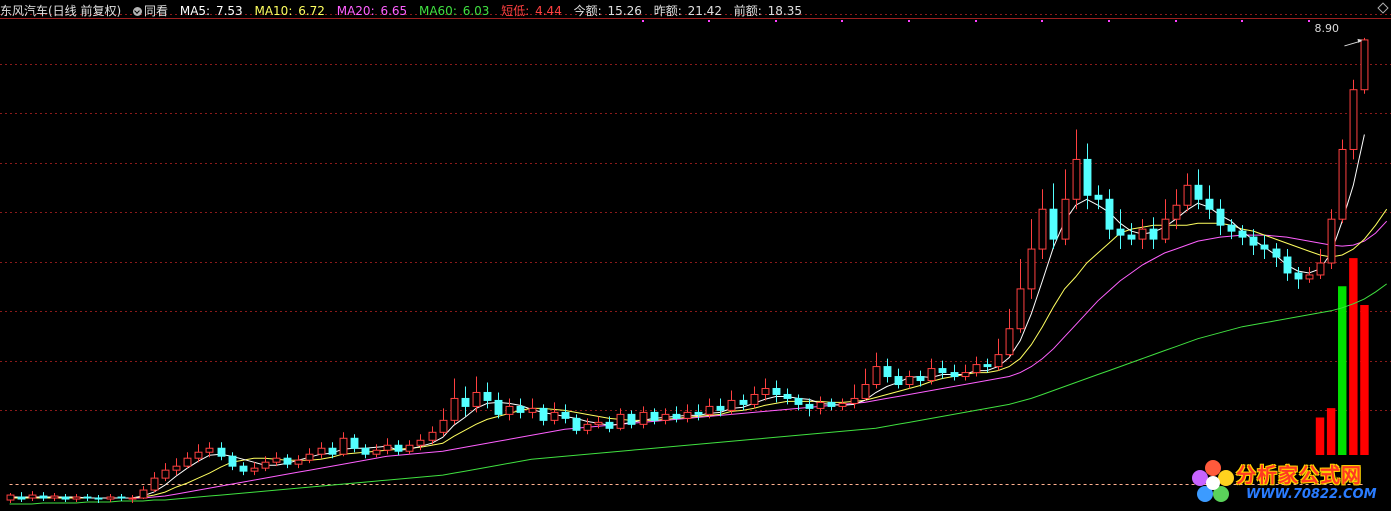  I want to click on today-amount-value: 15.26, so click(624, 11).